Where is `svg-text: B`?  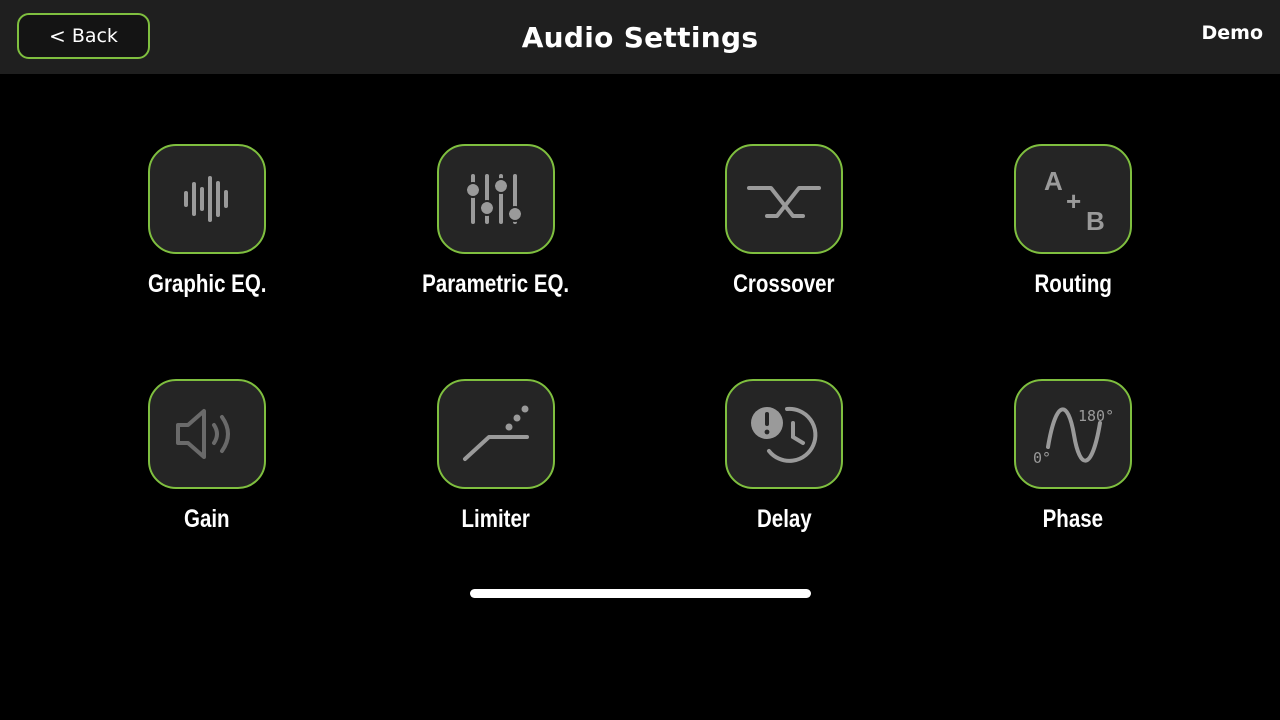 svg-text: B is located at coordinates (1095, 221).